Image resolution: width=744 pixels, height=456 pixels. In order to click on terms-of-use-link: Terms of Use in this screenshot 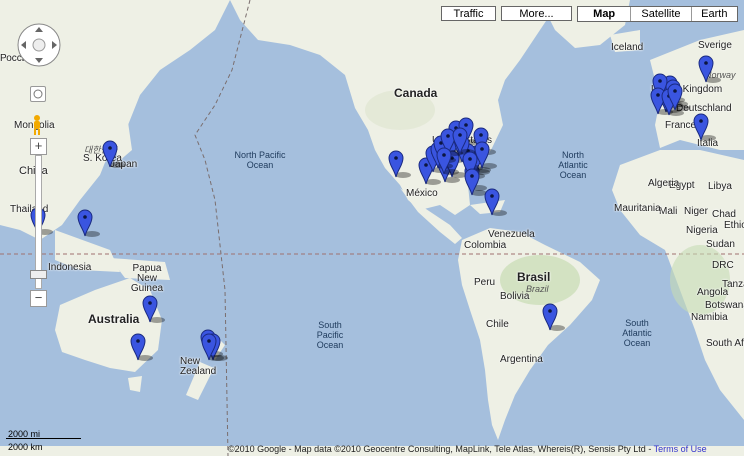, I will do `click(680, 449)`.